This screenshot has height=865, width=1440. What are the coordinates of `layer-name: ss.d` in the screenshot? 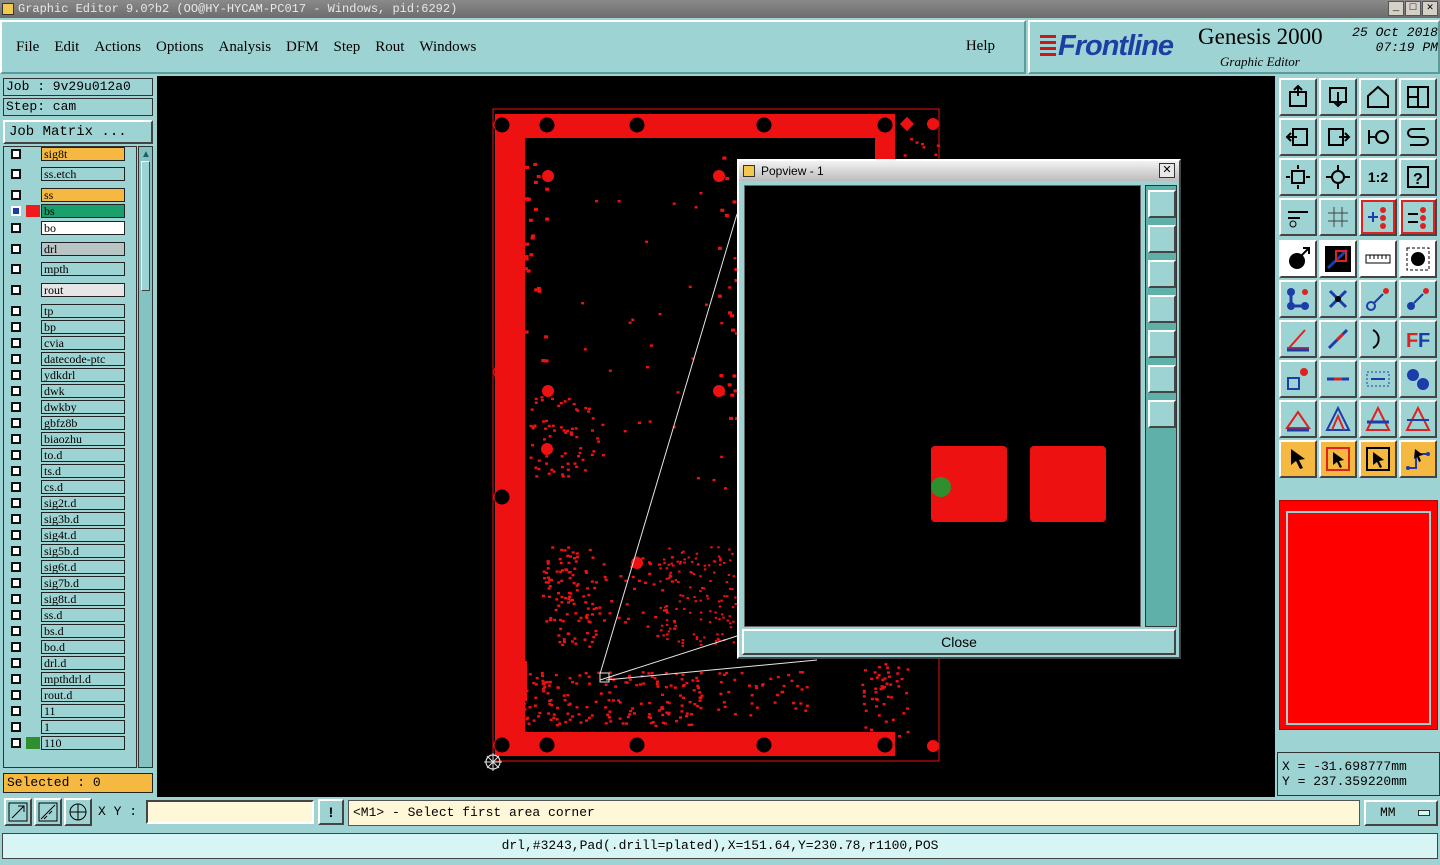 It's located at (83, 615).